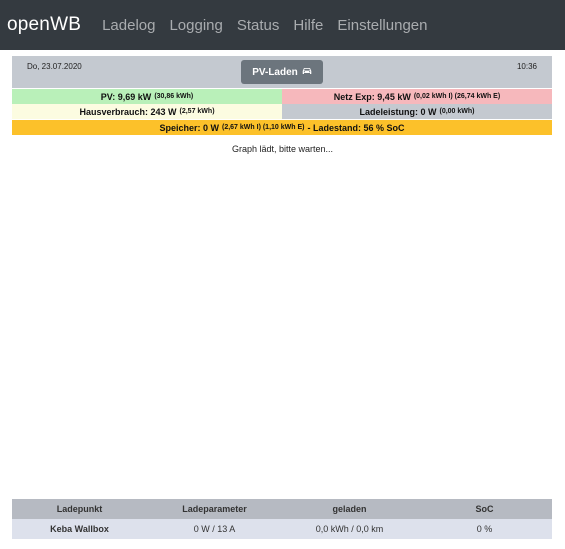 The image size is (565, 549). I want to click on time-display: 10:36, so click(526, 66).